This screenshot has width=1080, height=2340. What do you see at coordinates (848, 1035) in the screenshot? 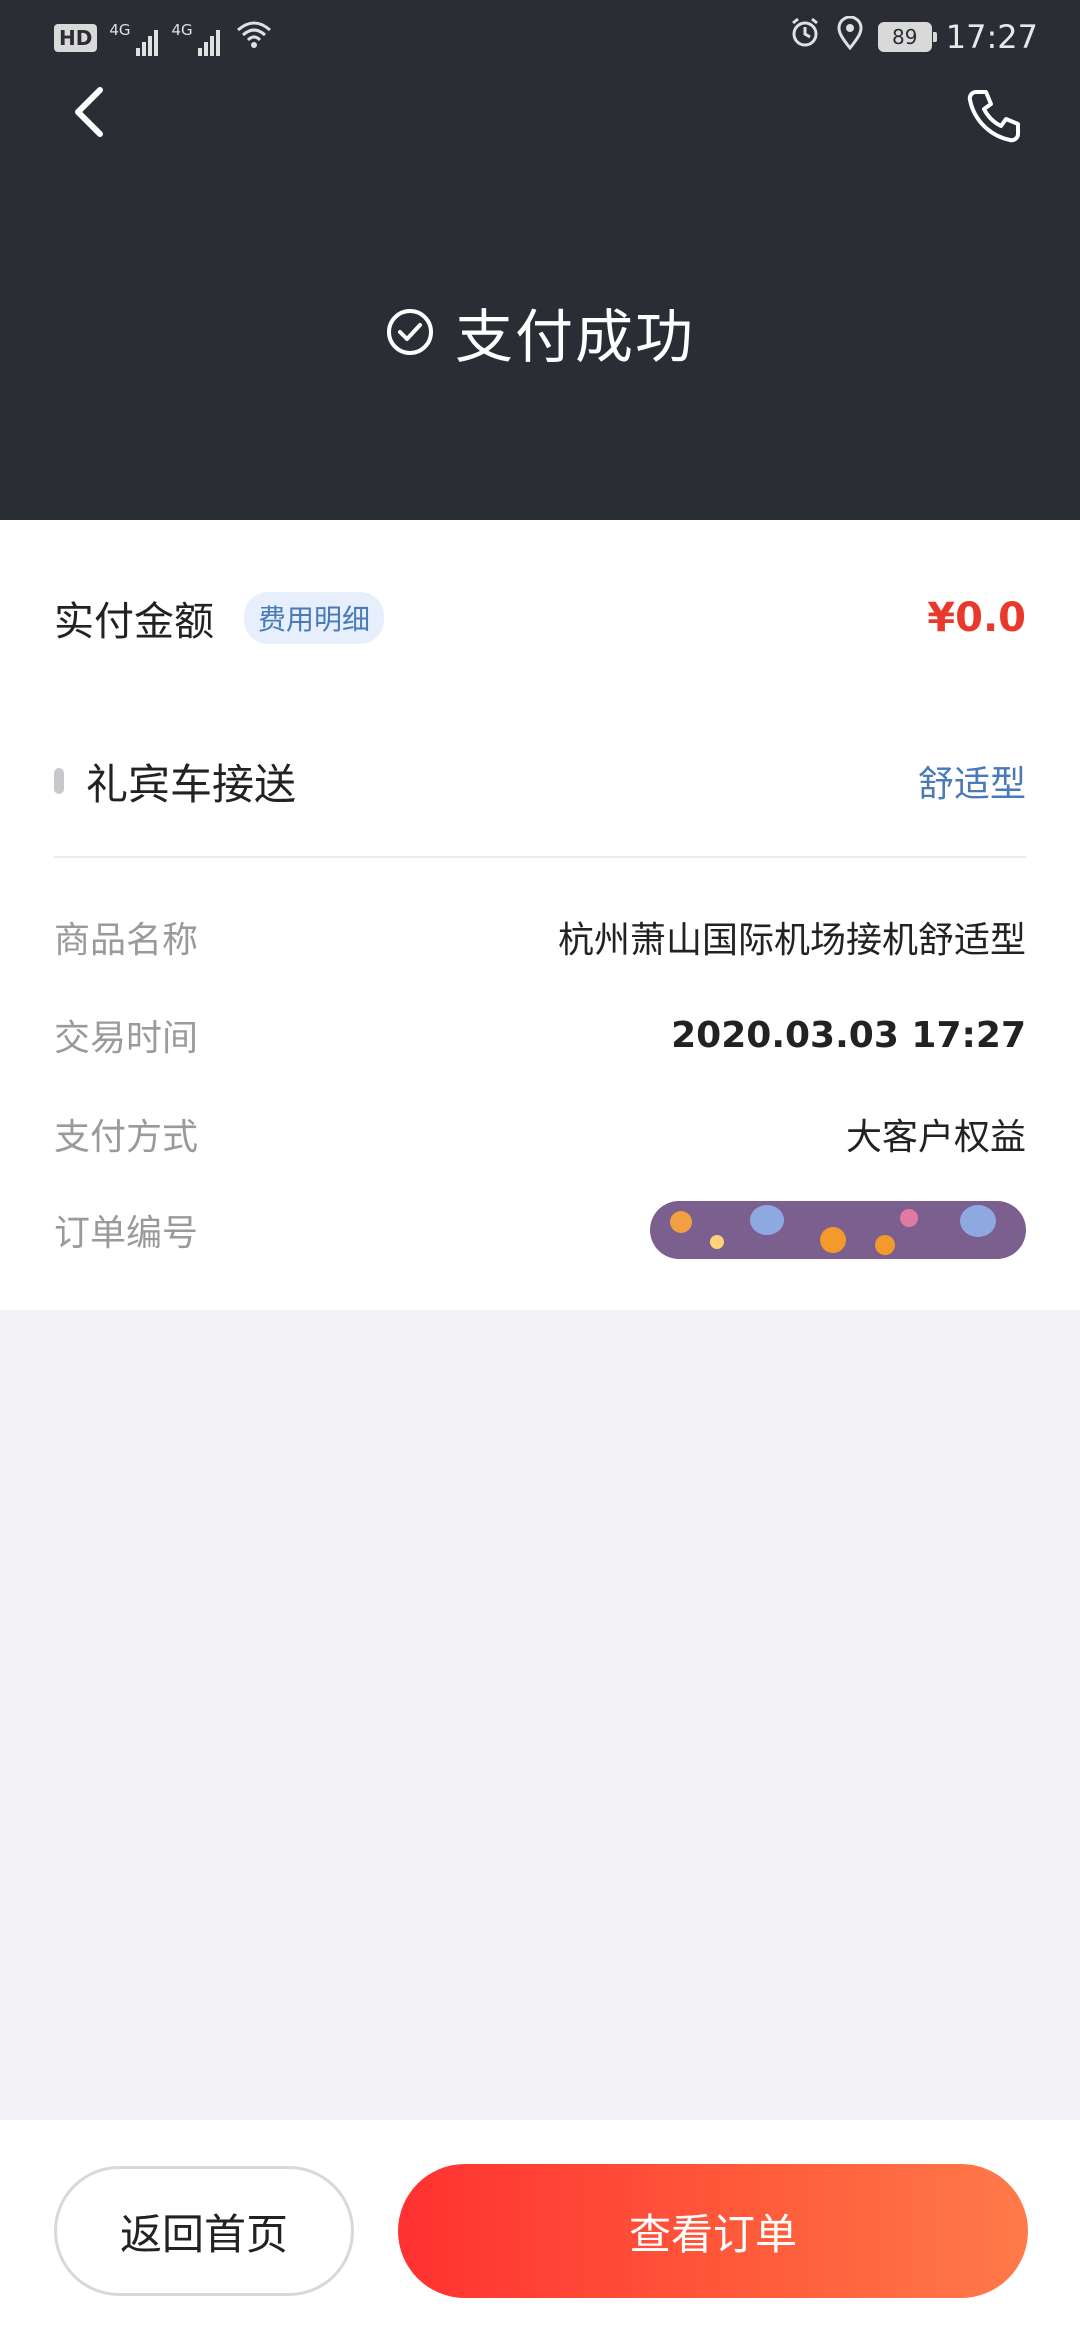
I see `info-value: 2020.03.03 17:27` at bounding box center [848, 1035].